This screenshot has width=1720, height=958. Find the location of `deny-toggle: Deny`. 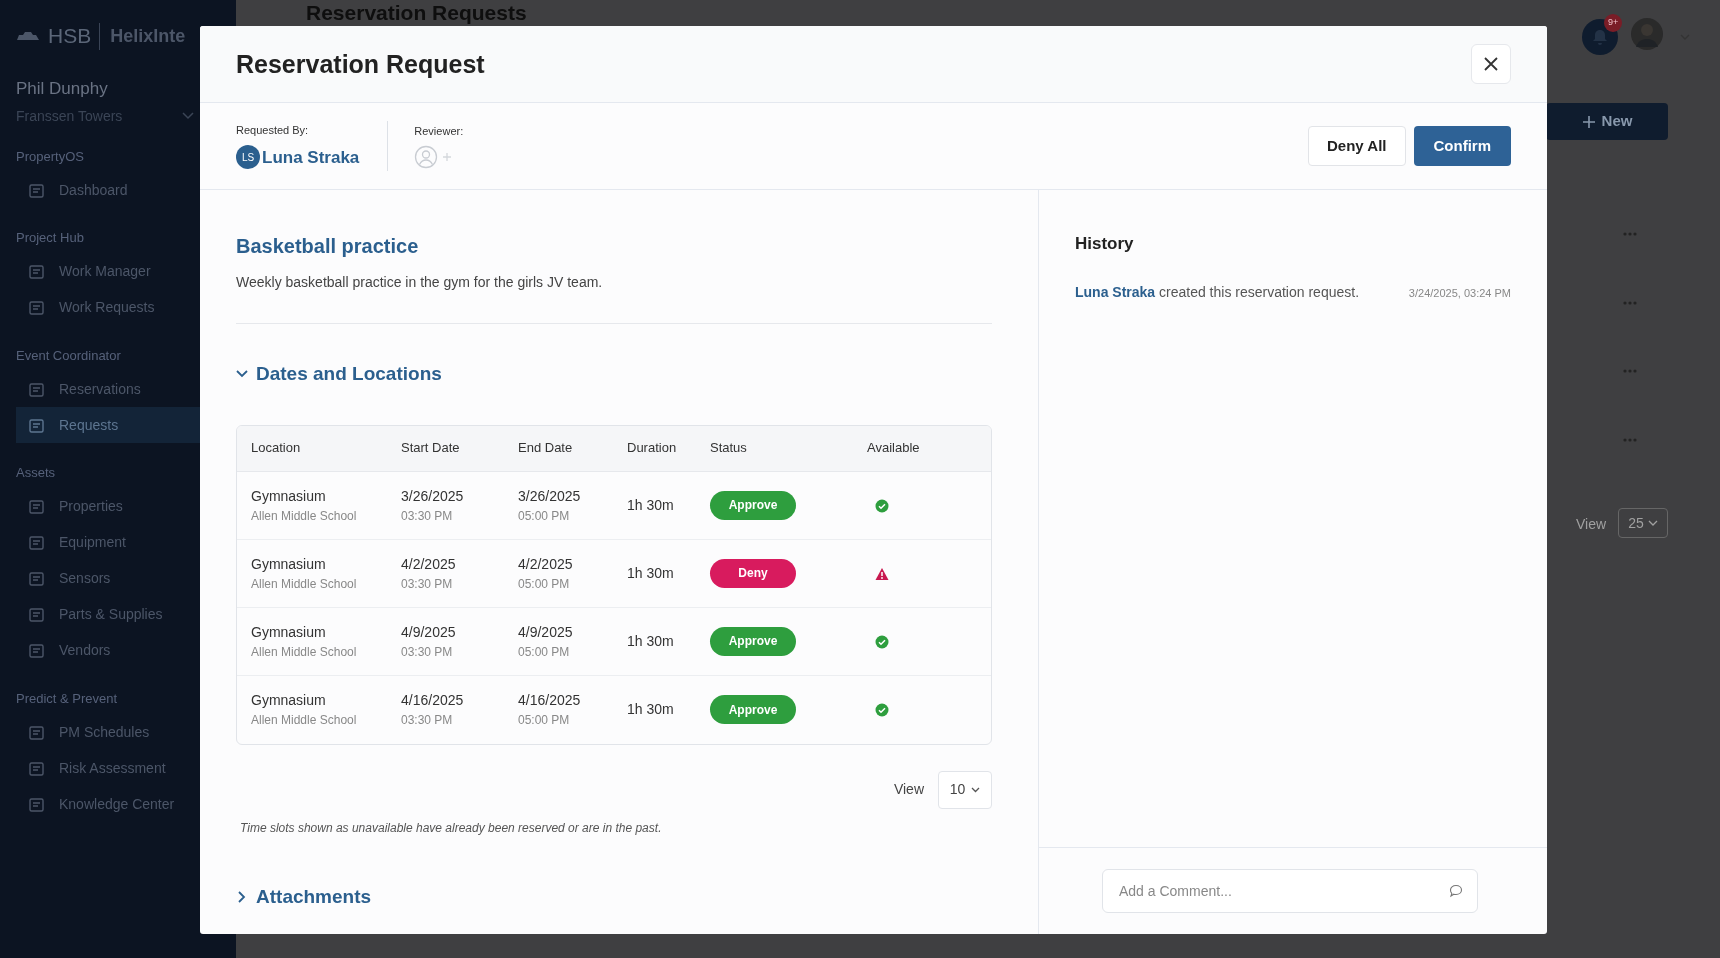

deny-toggle: Deny is located at coordinates (753, 573).